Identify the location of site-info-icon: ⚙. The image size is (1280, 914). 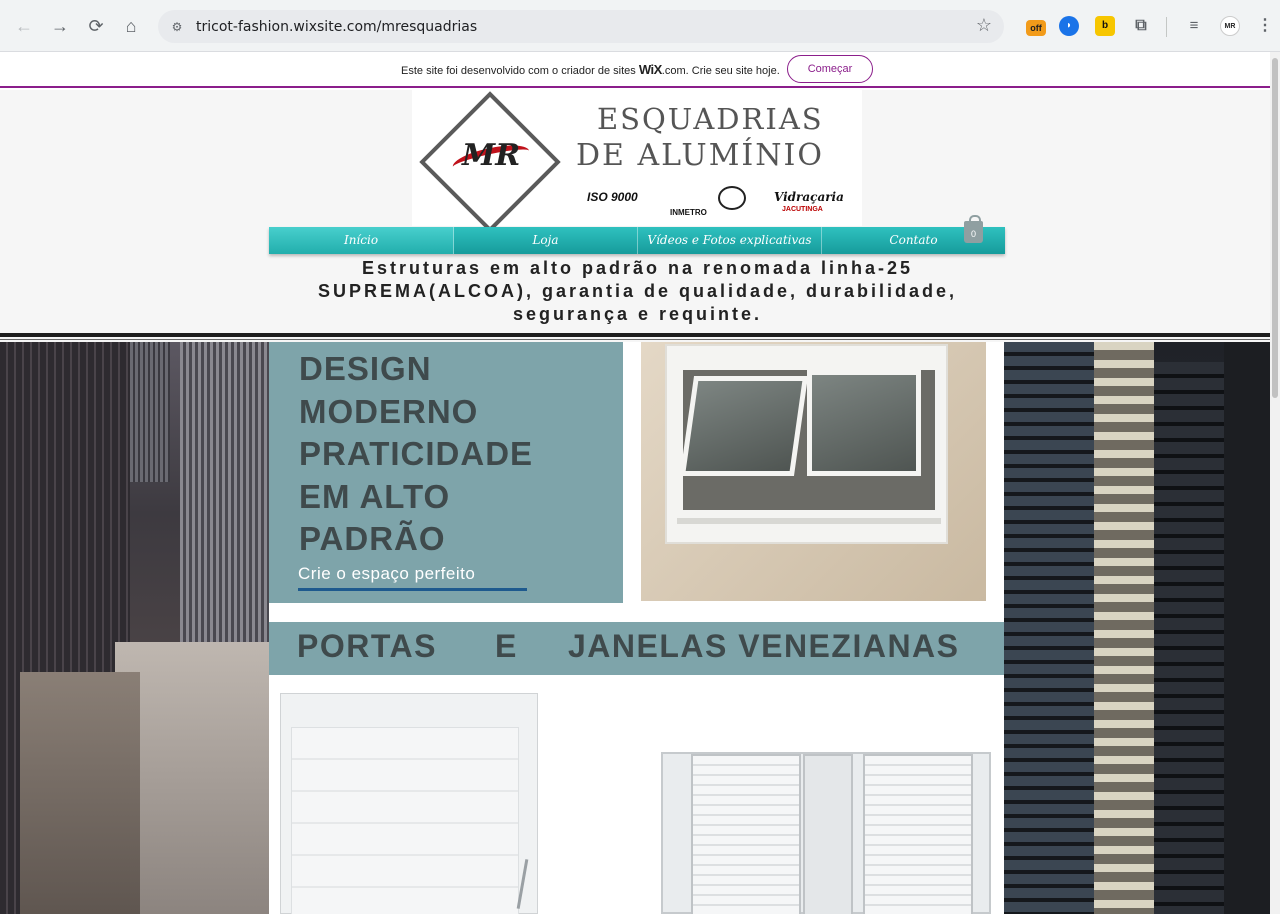
(177, 27).